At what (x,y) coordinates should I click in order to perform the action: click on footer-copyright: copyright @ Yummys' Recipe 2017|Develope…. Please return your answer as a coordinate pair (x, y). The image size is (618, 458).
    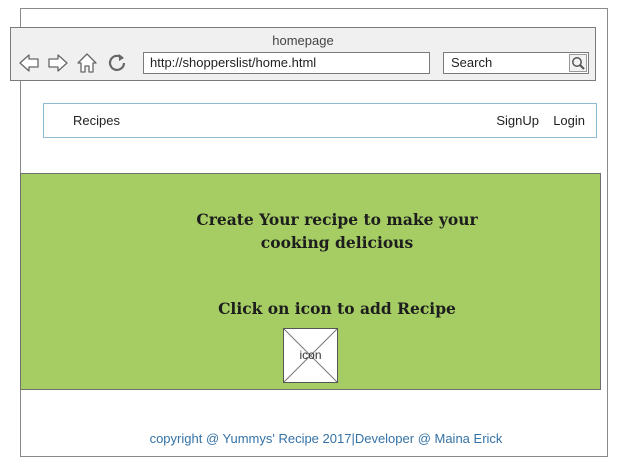
    Looking at the image, I should click on (326, 438).